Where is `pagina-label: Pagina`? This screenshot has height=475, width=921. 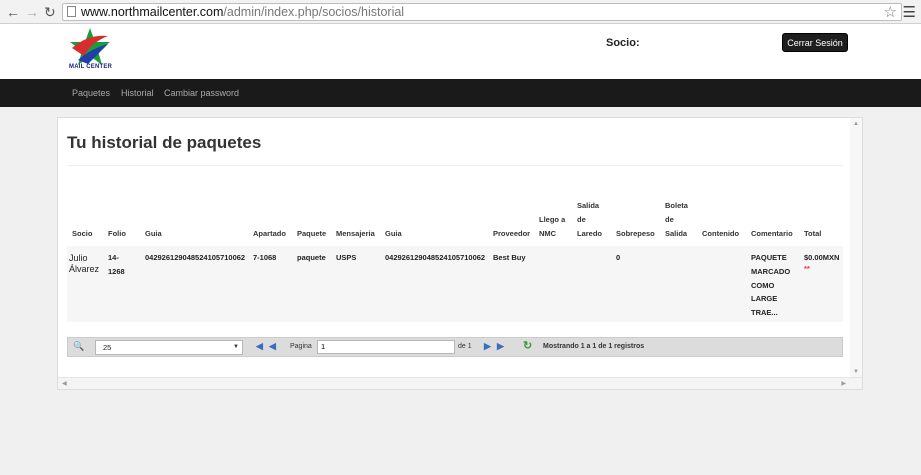 pagina-label: Pagina is located at coordinates (301, 346).